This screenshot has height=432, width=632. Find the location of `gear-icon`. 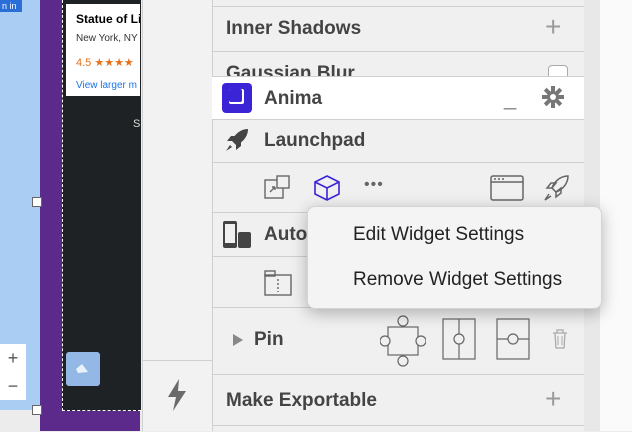

gear-icon is located at coordinates (553, 97).